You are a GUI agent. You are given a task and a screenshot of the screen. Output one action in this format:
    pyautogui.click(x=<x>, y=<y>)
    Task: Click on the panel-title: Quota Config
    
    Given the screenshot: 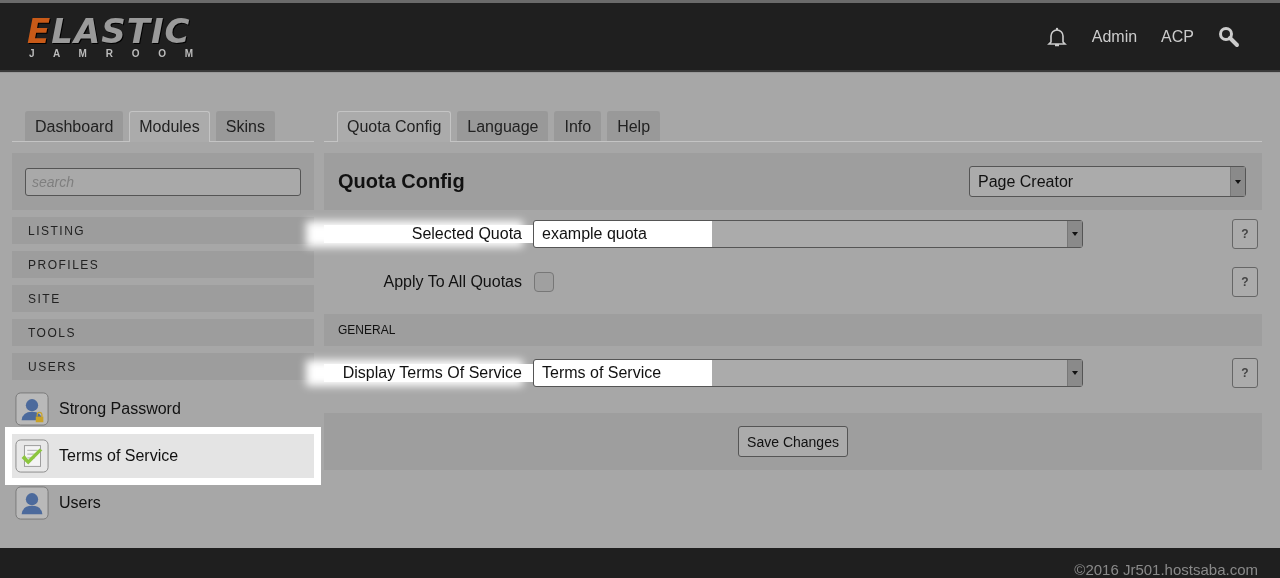 What is the action you would take?
    pyautogui.click(x=401, y=181)
    